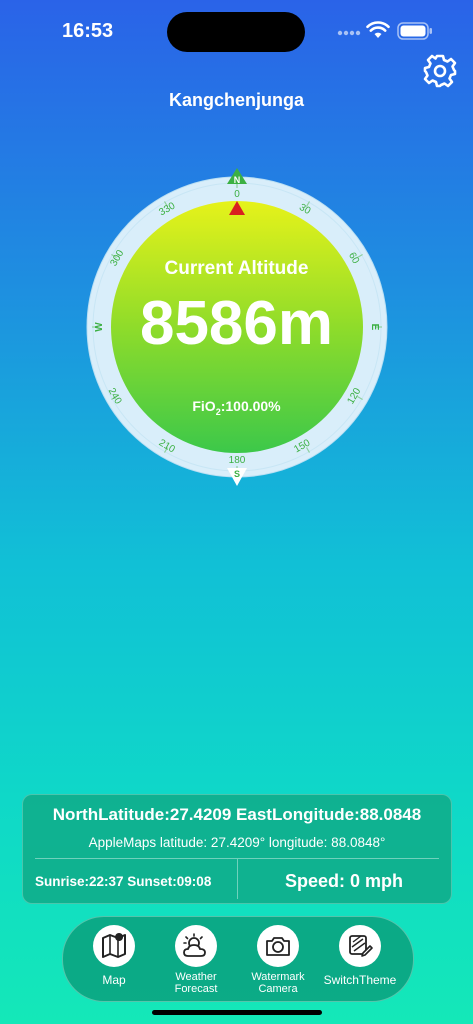 The image size is (473, 1024). What do you see at coordinates (237, 208) in the screenshot?
I see `heading-pointer-icon` at bounding box center [237, 208].